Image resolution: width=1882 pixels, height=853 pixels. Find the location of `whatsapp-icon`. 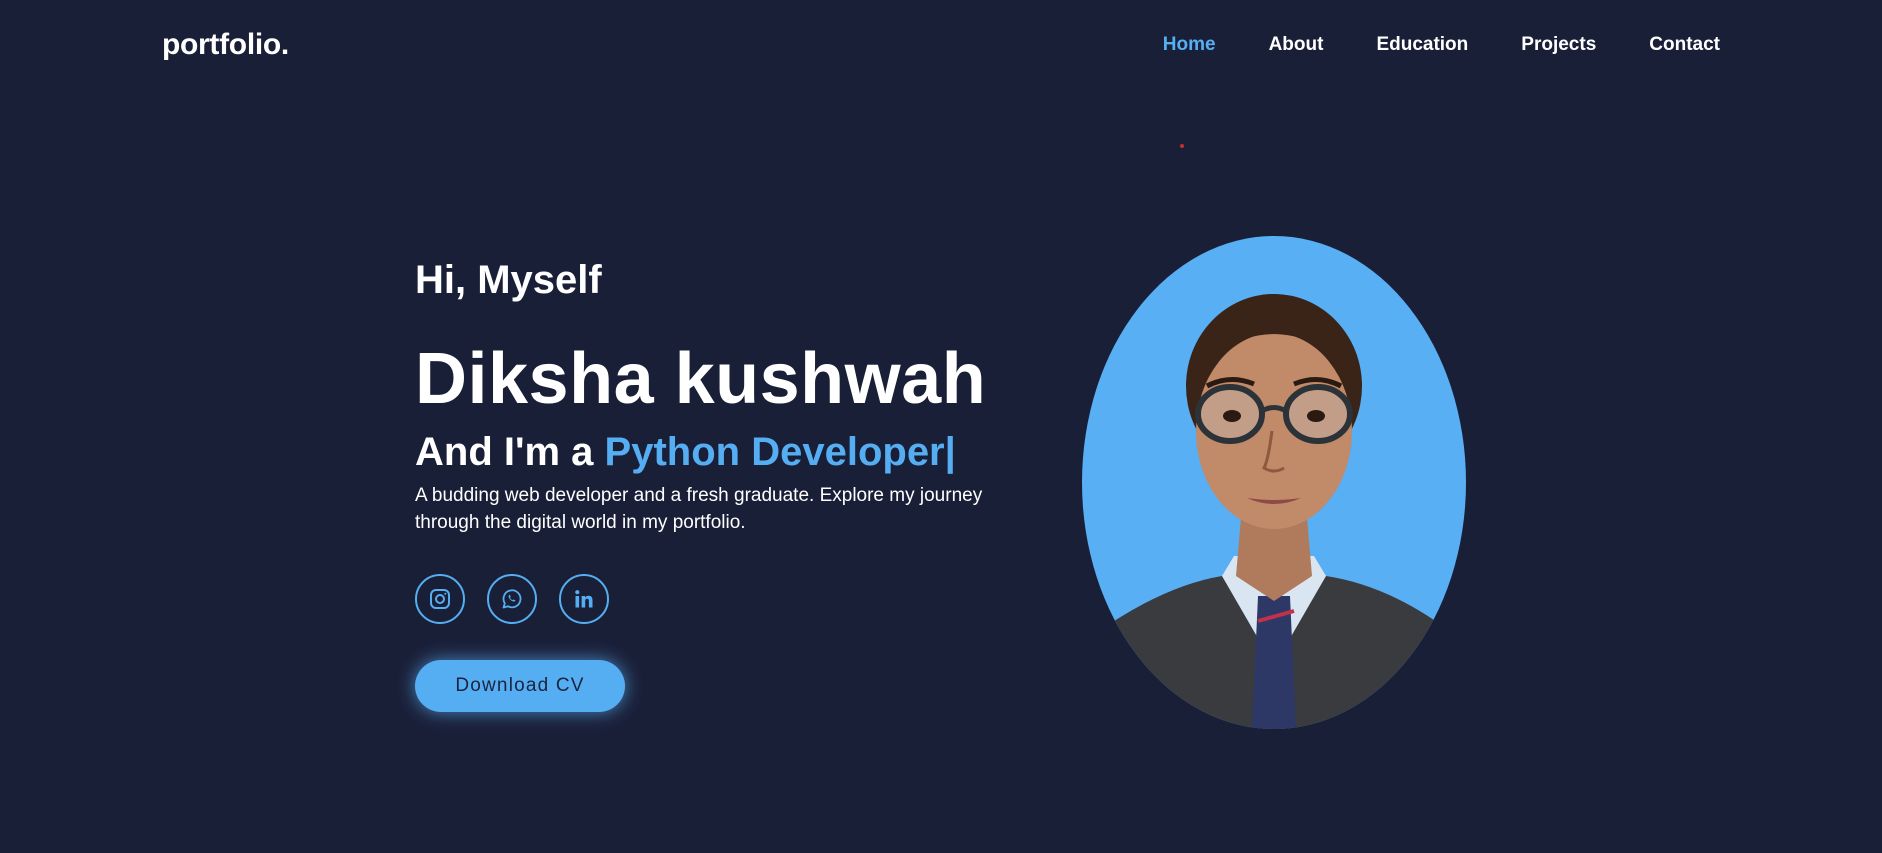

whatsapp-icon is located at coordinates (512, 599).